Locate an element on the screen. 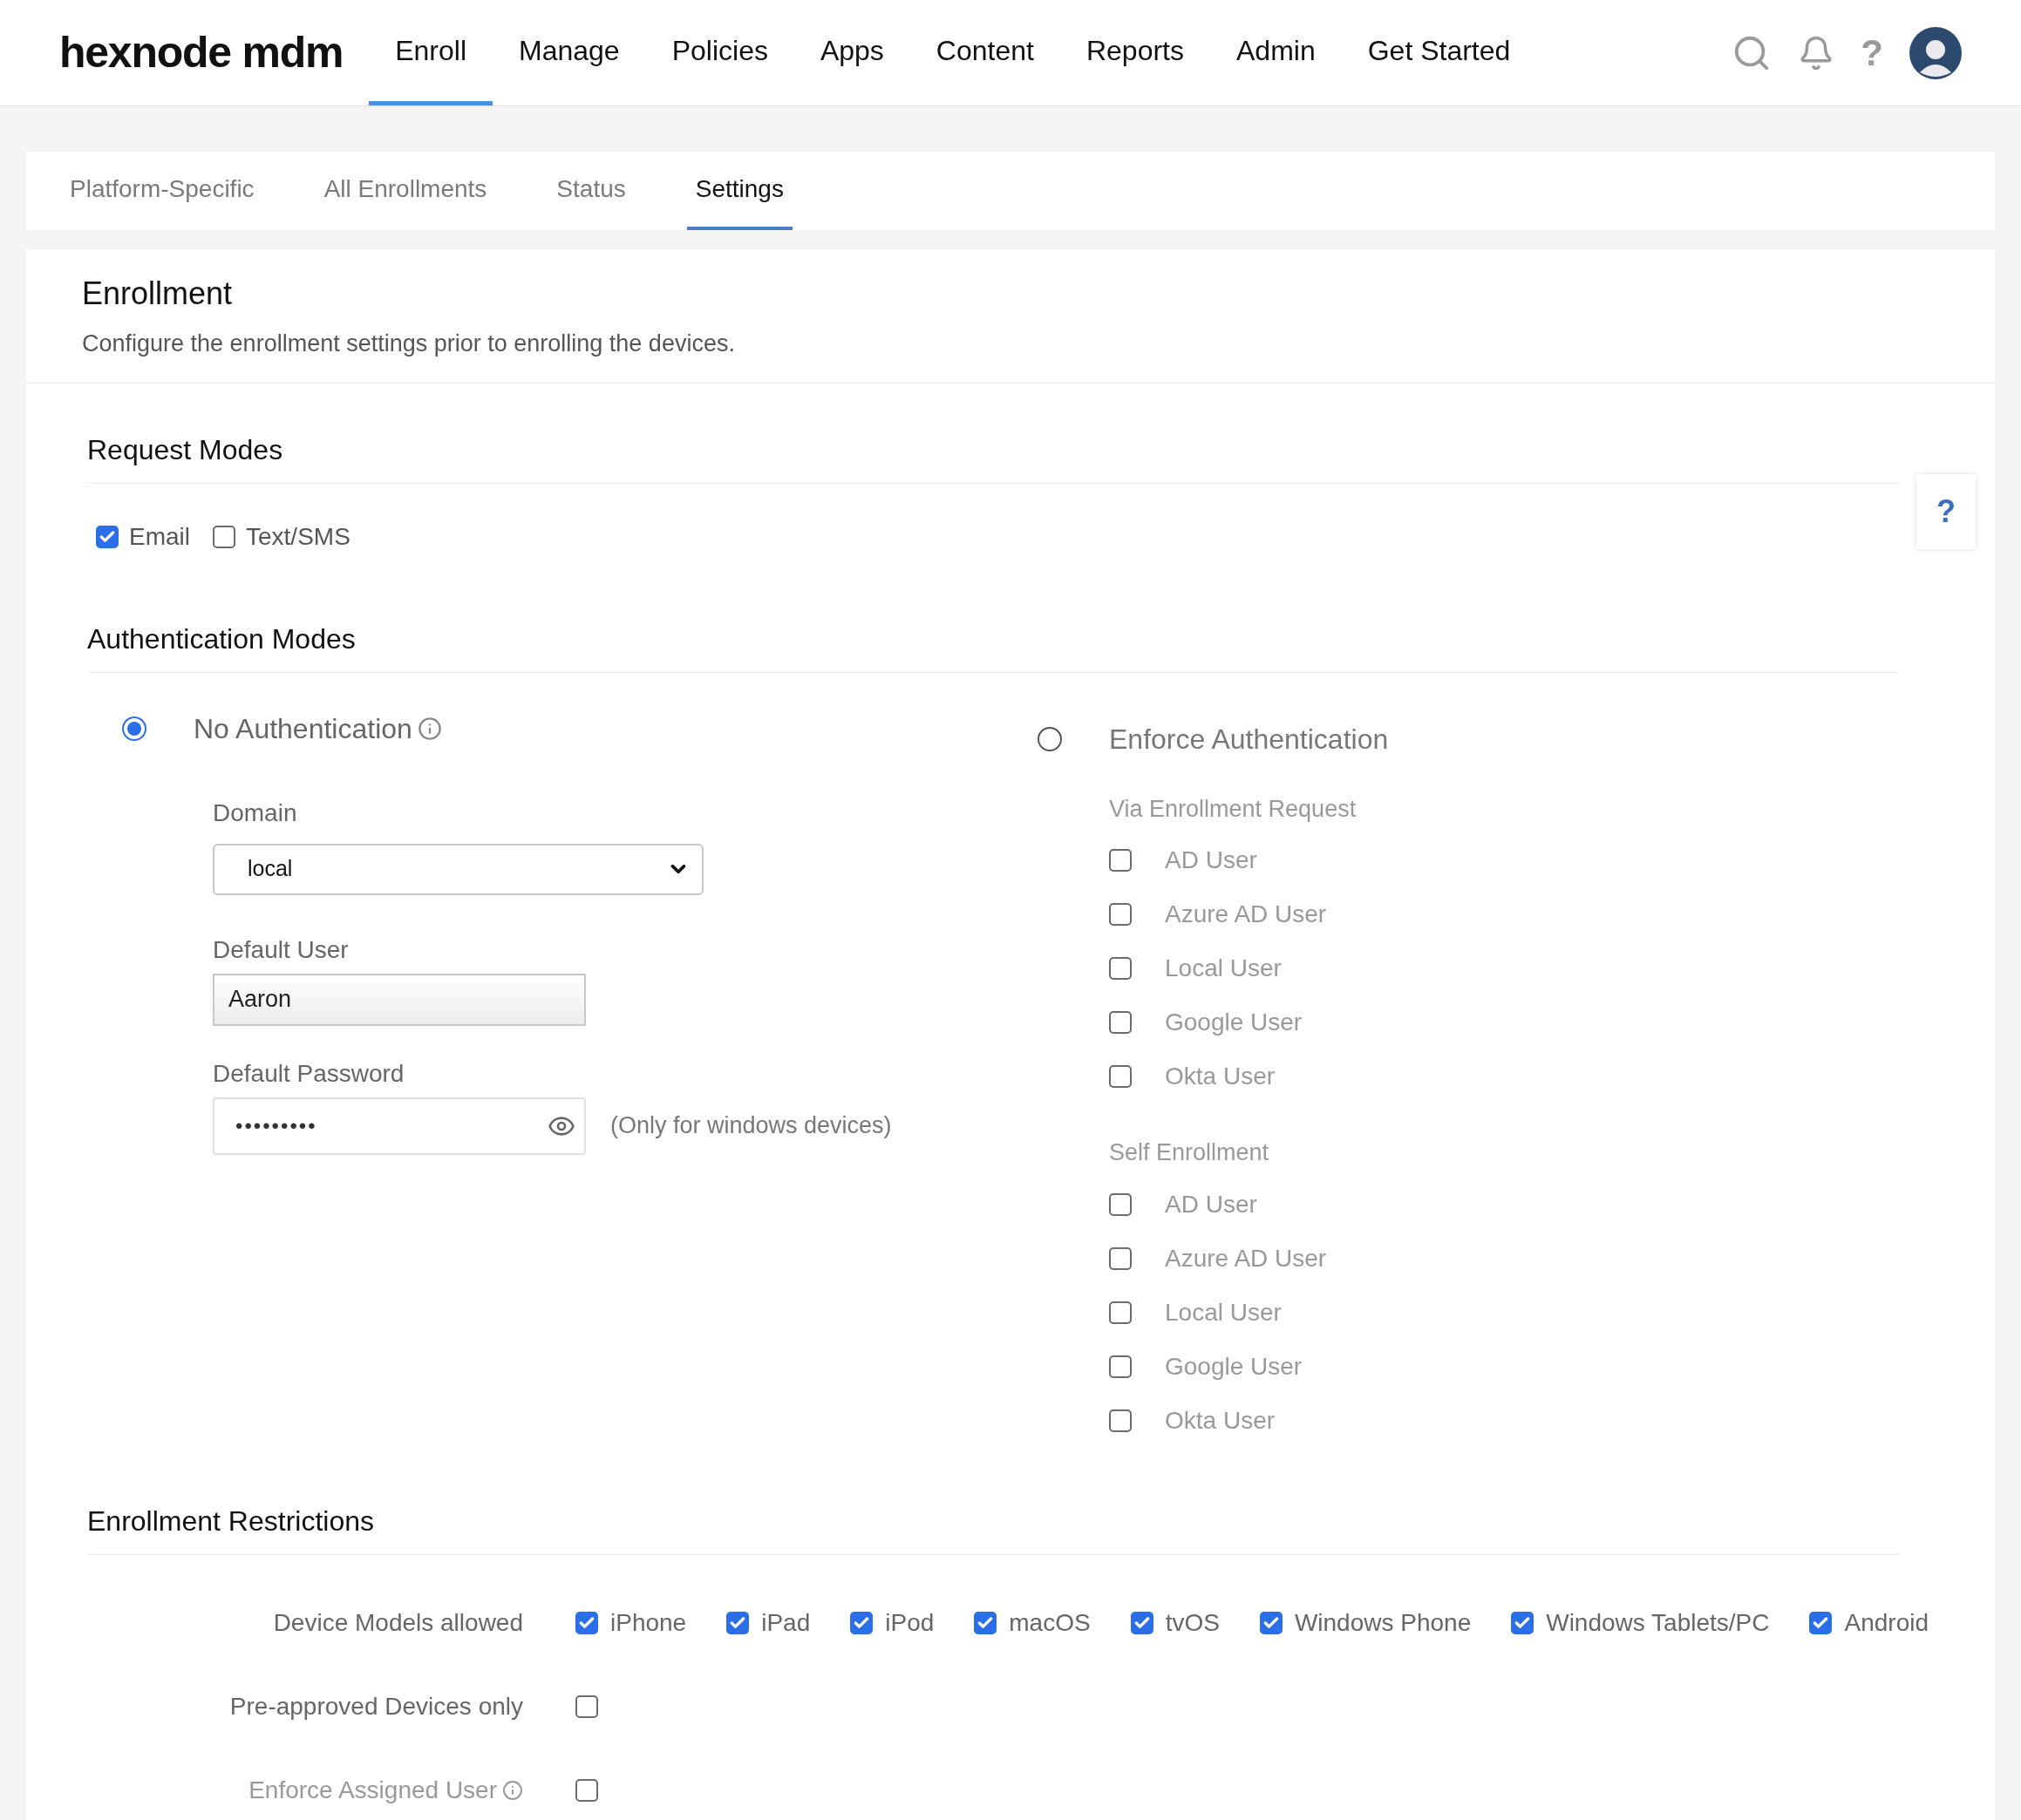 The height and width of the screenshot is (1820, 2021). checkbox-label: Email is located at coordinates (159, 536).